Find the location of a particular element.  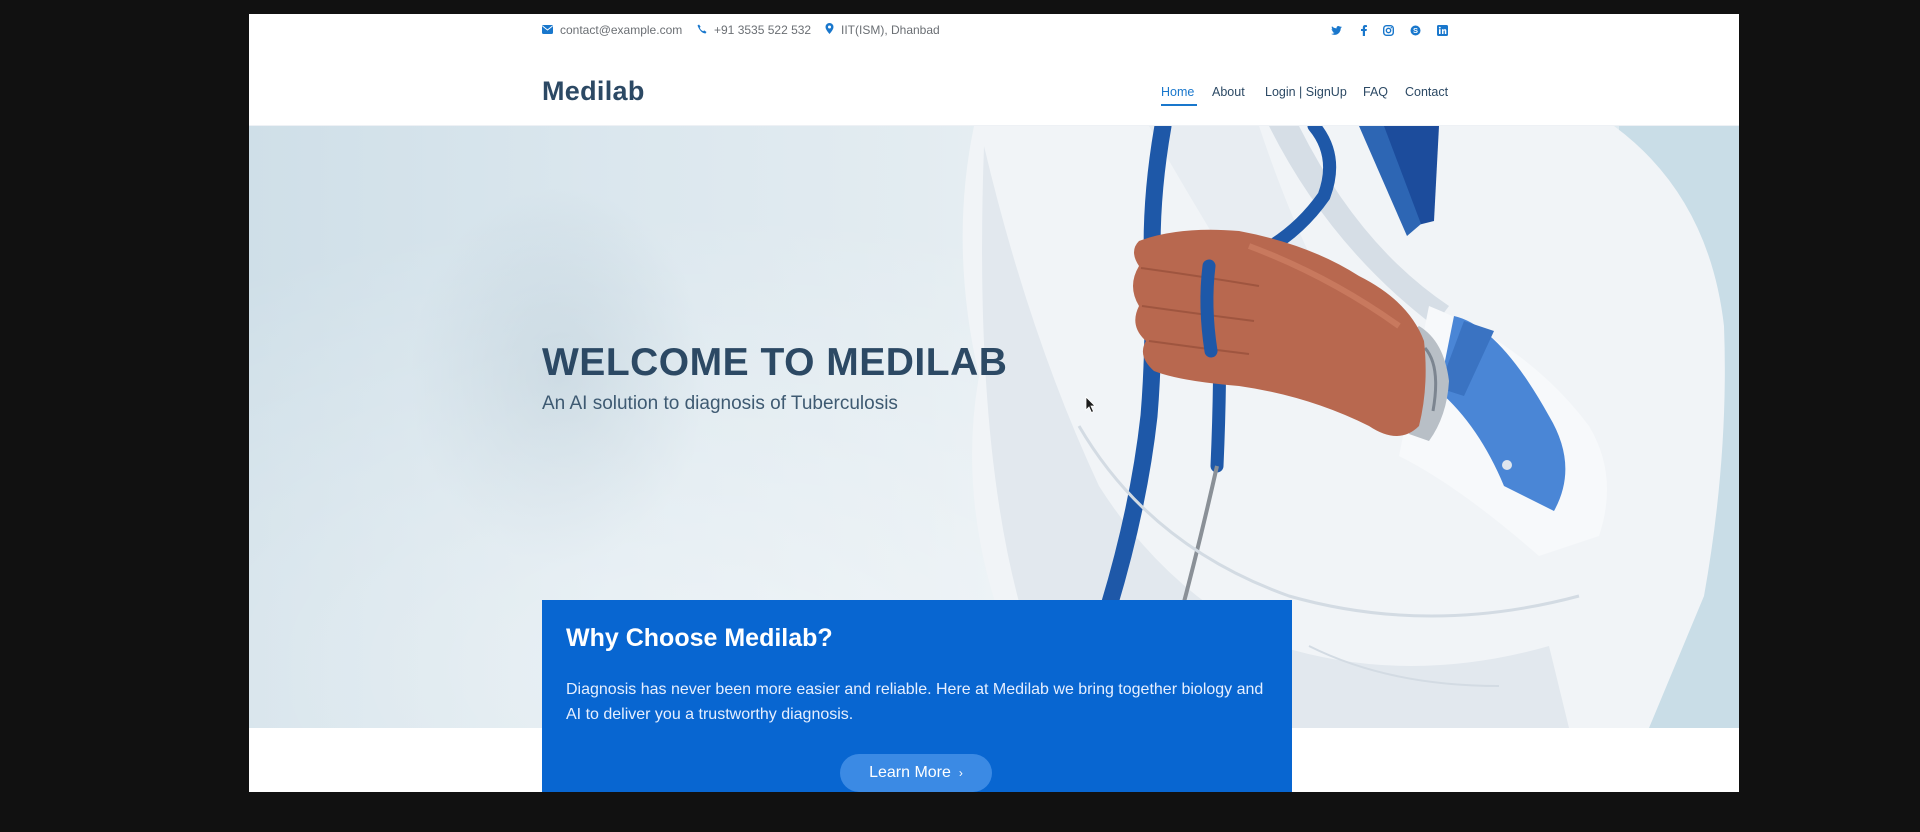

linkedin-icon is located at coordinates (1442, 30).